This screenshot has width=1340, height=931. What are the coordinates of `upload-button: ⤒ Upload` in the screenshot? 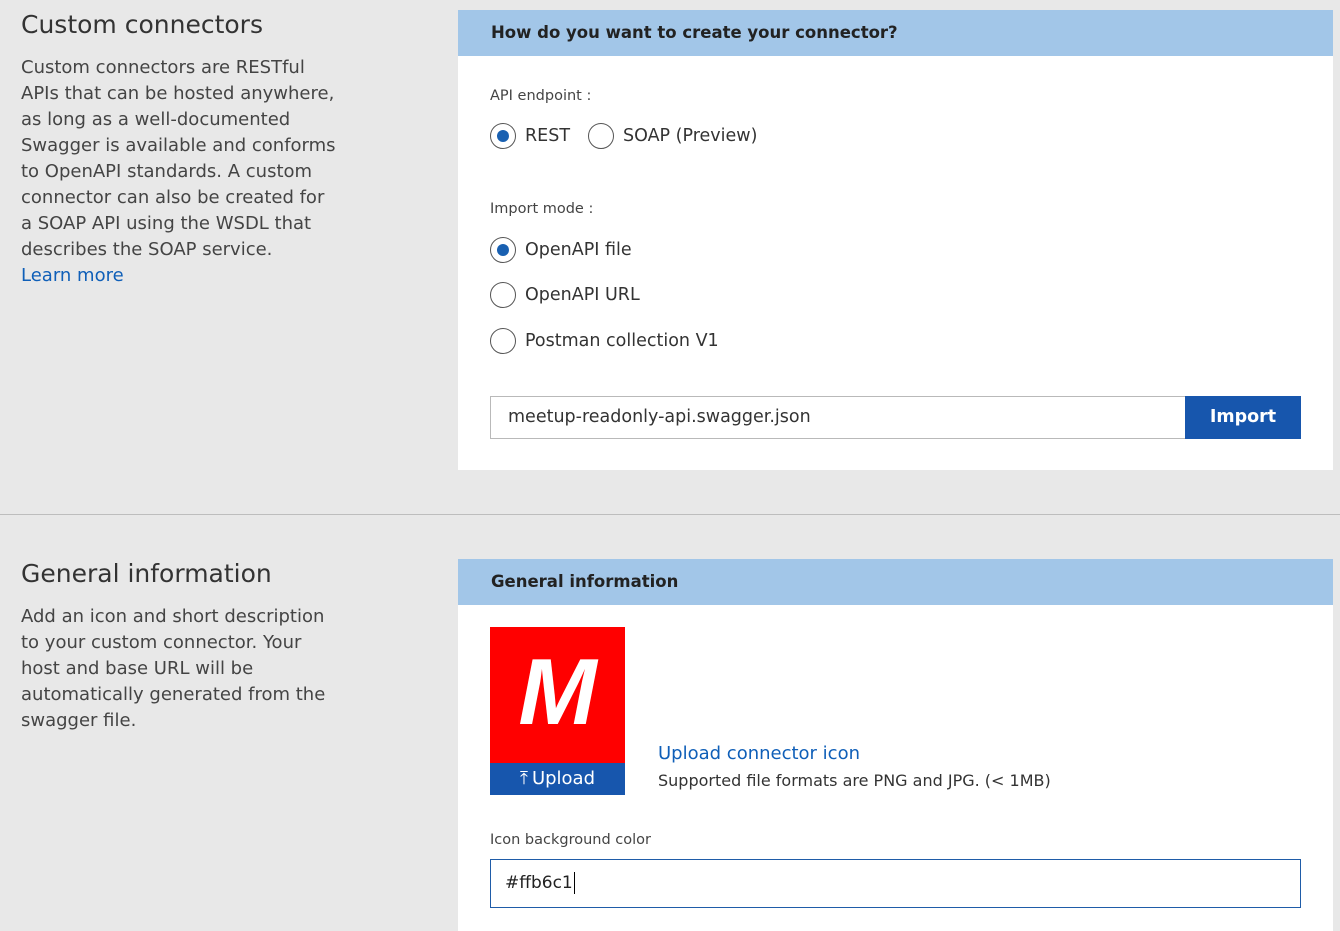 It's located at (557, 779).